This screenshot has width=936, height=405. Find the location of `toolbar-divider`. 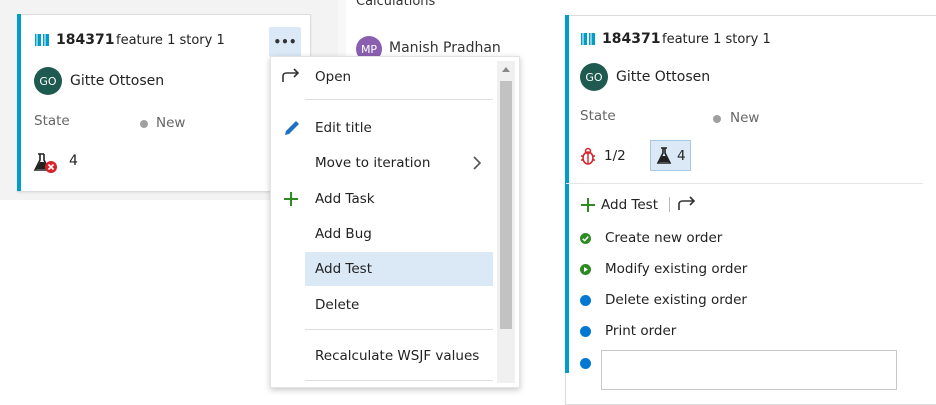

toolbar-divider is located at coordinates (669, 204).